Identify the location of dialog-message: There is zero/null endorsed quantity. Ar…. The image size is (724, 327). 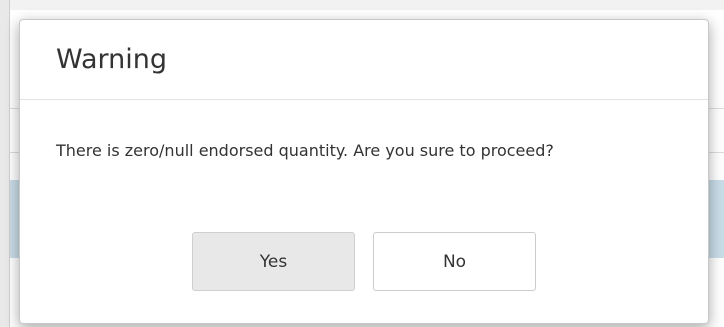
(305, 150).